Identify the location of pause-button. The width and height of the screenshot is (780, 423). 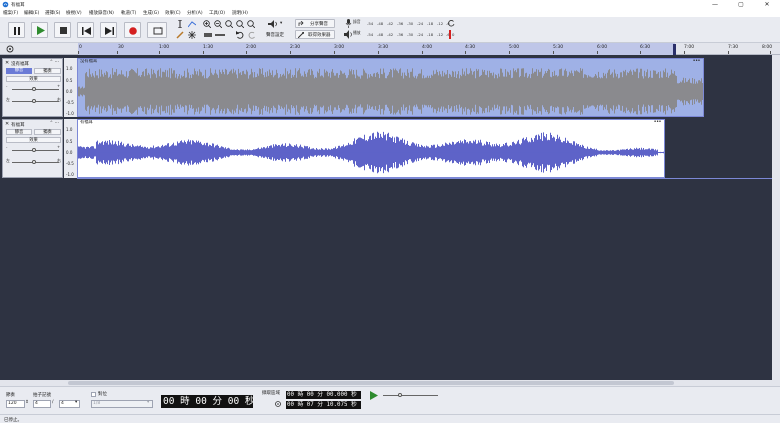
(16, 30).